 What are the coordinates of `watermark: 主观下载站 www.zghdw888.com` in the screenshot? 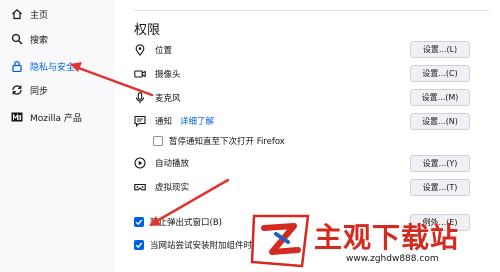 It's located at (375, 242).